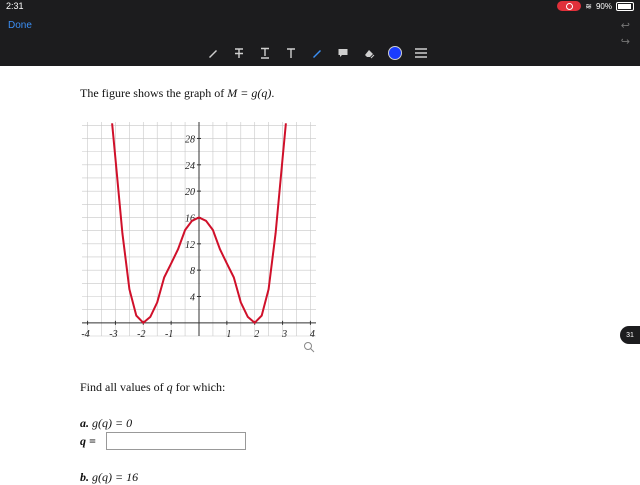  I want to click on markup-toolbar, so click(317, 53).